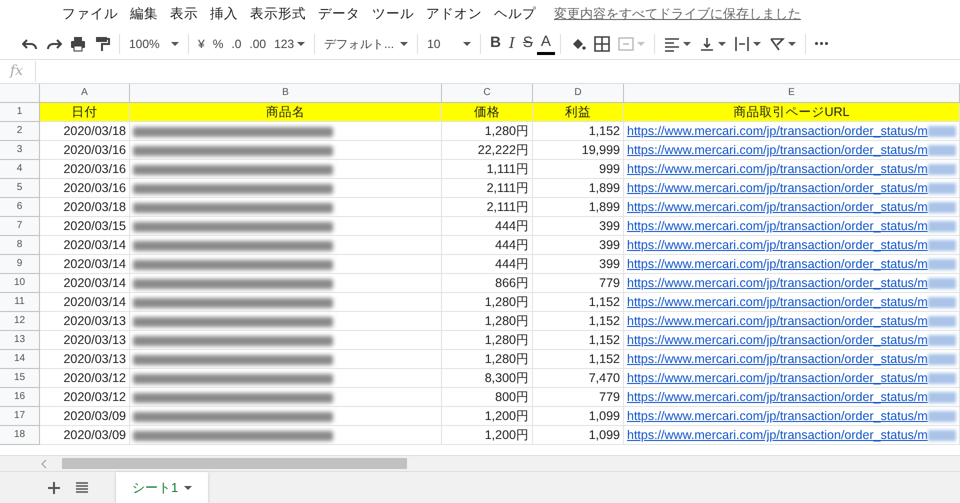 The image size is (960, 503). Describe the element at coordinates (578, 416) in the screenshot. I see `profit-cell: 1,099` at that location.